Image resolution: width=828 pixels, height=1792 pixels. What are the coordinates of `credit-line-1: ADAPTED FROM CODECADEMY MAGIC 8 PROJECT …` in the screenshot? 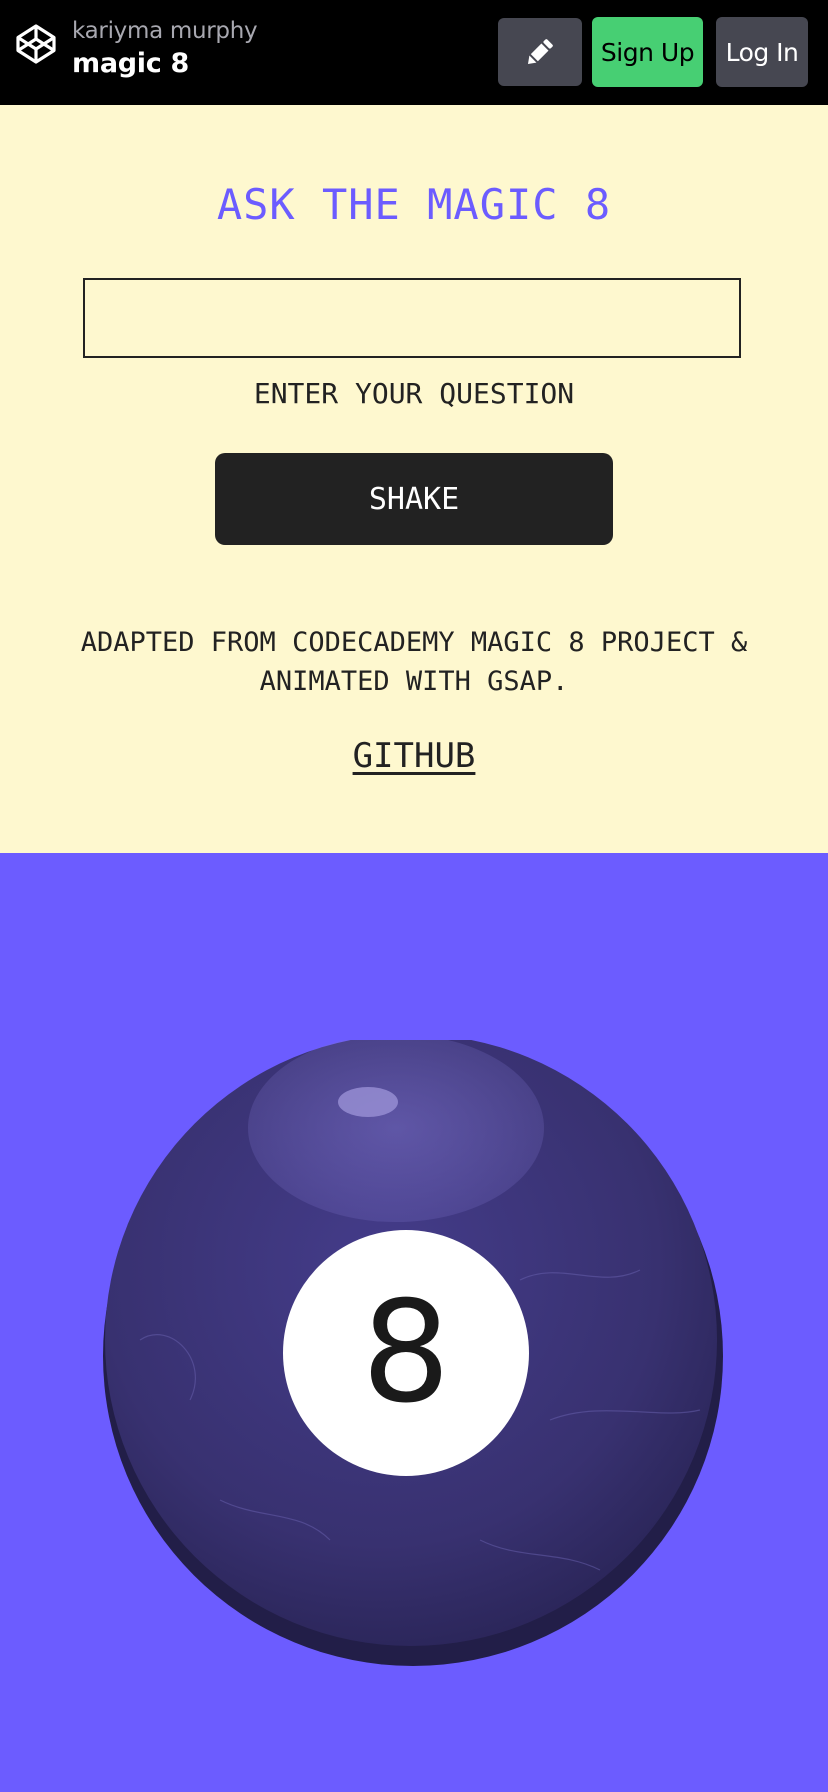 It's located at (414, 642).